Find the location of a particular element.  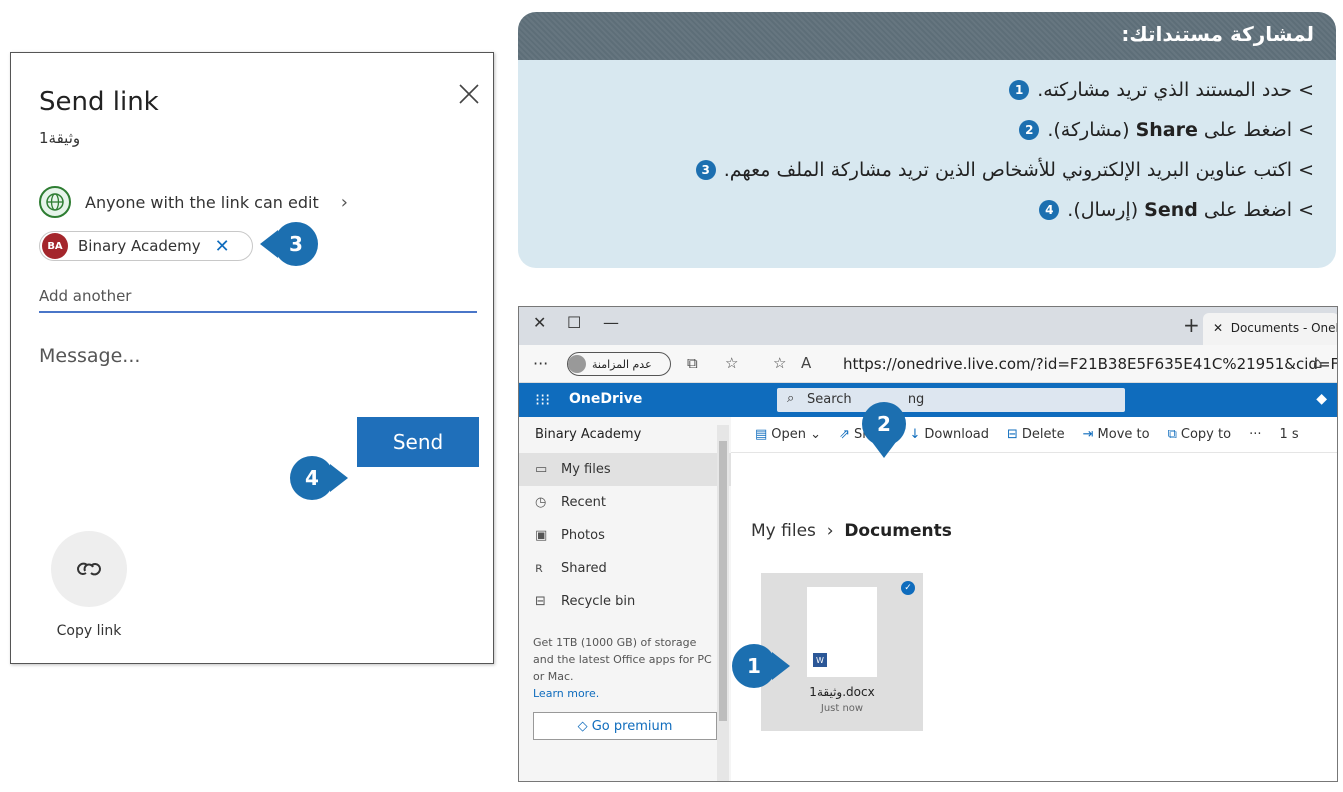

scrollbar-thumb is located at coordinates (723, 581).